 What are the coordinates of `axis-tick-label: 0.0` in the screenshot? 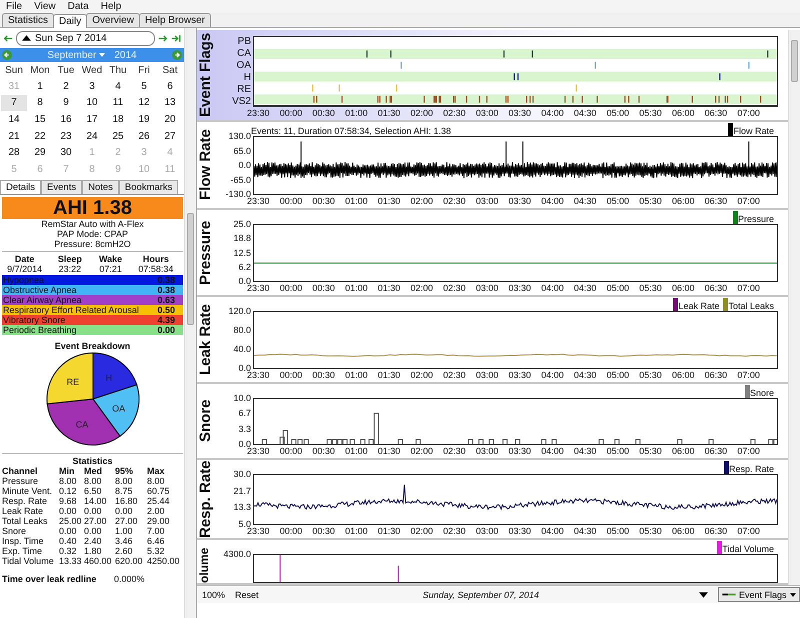 It's located at (244, 281).